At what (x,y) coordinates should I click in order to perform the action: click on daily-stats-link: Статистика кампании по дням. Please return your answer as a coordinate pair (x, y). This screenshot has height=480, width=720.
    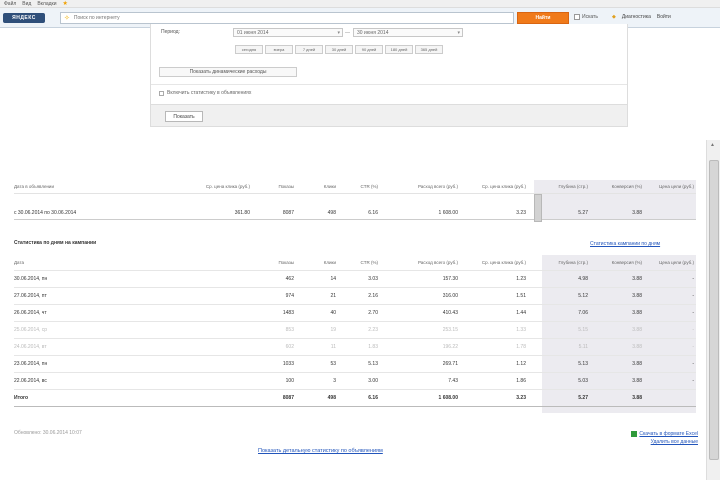
    Looking at the image, I should click on (625, 244).